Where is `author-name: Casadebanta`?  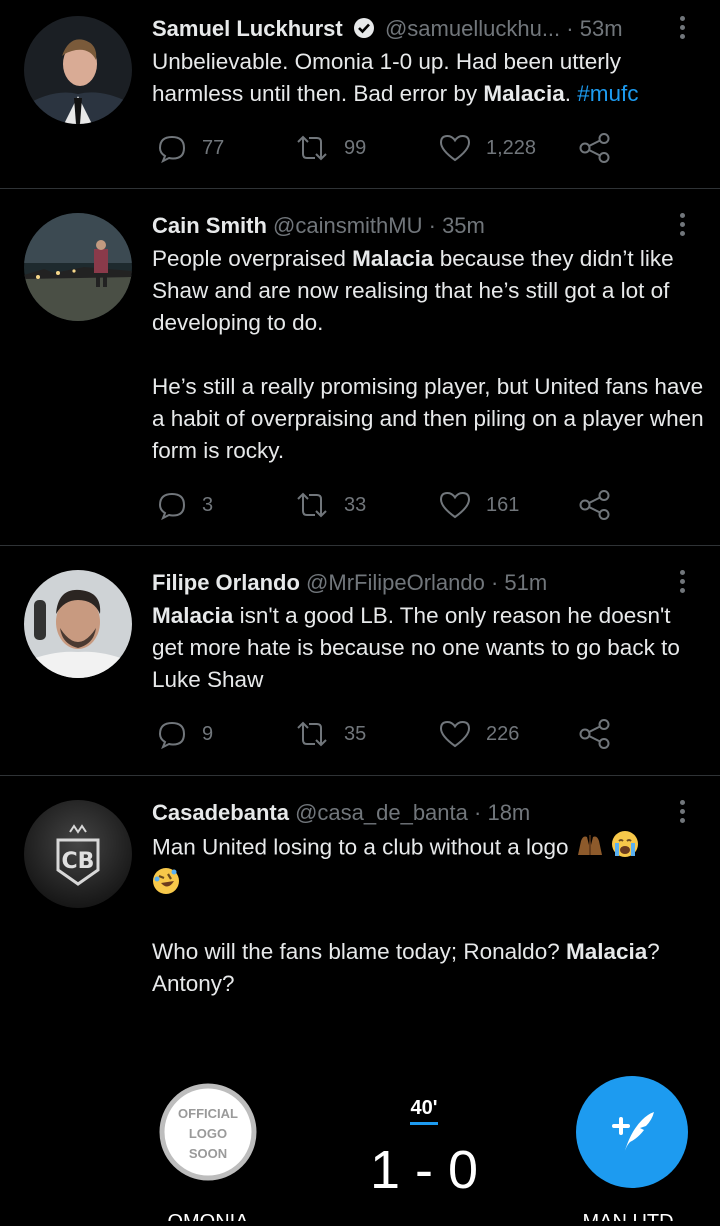
author-name: Casadebanta is located at coordinates (220, 812).